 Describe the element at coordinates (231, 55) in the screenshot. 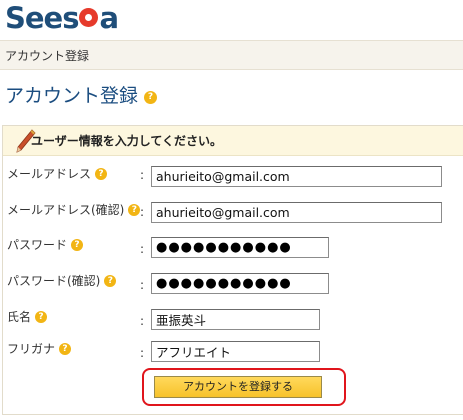

I see `breadcrumb: アカウント登録` at that location.